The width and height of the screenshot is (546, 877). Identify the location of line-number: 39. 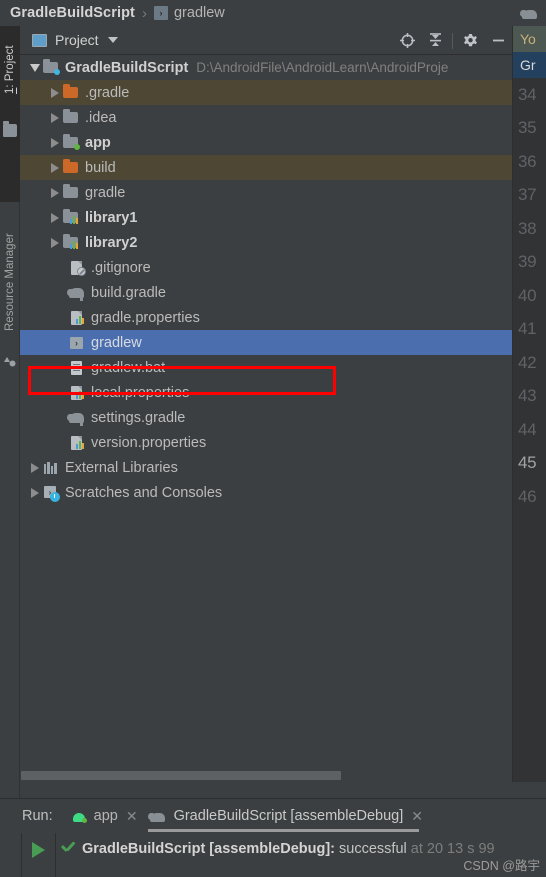
(527, 262).